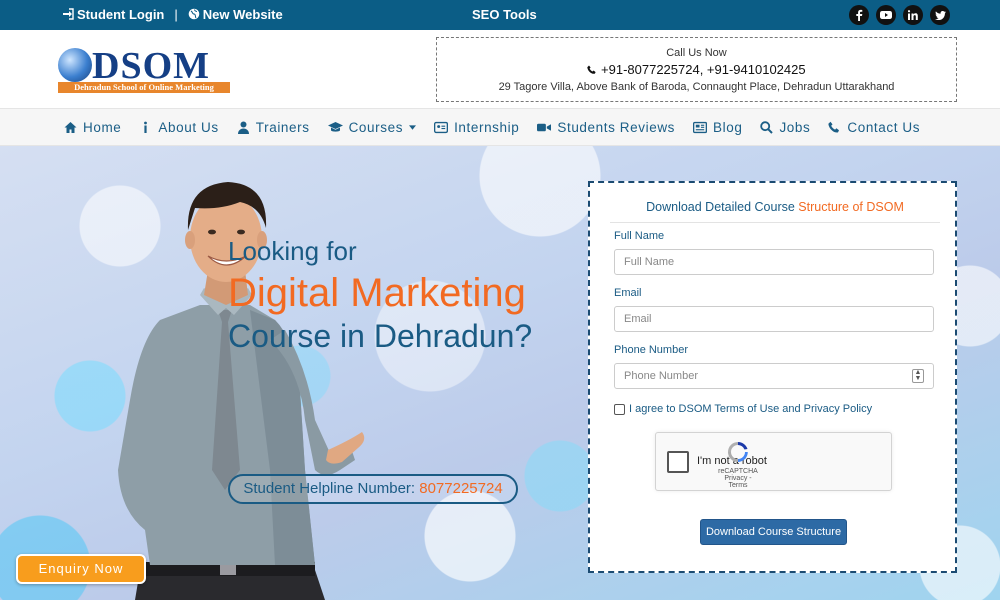 The height and width of the screenshot is (600, 1000). I want to click on user-icon, so click(243, 127).